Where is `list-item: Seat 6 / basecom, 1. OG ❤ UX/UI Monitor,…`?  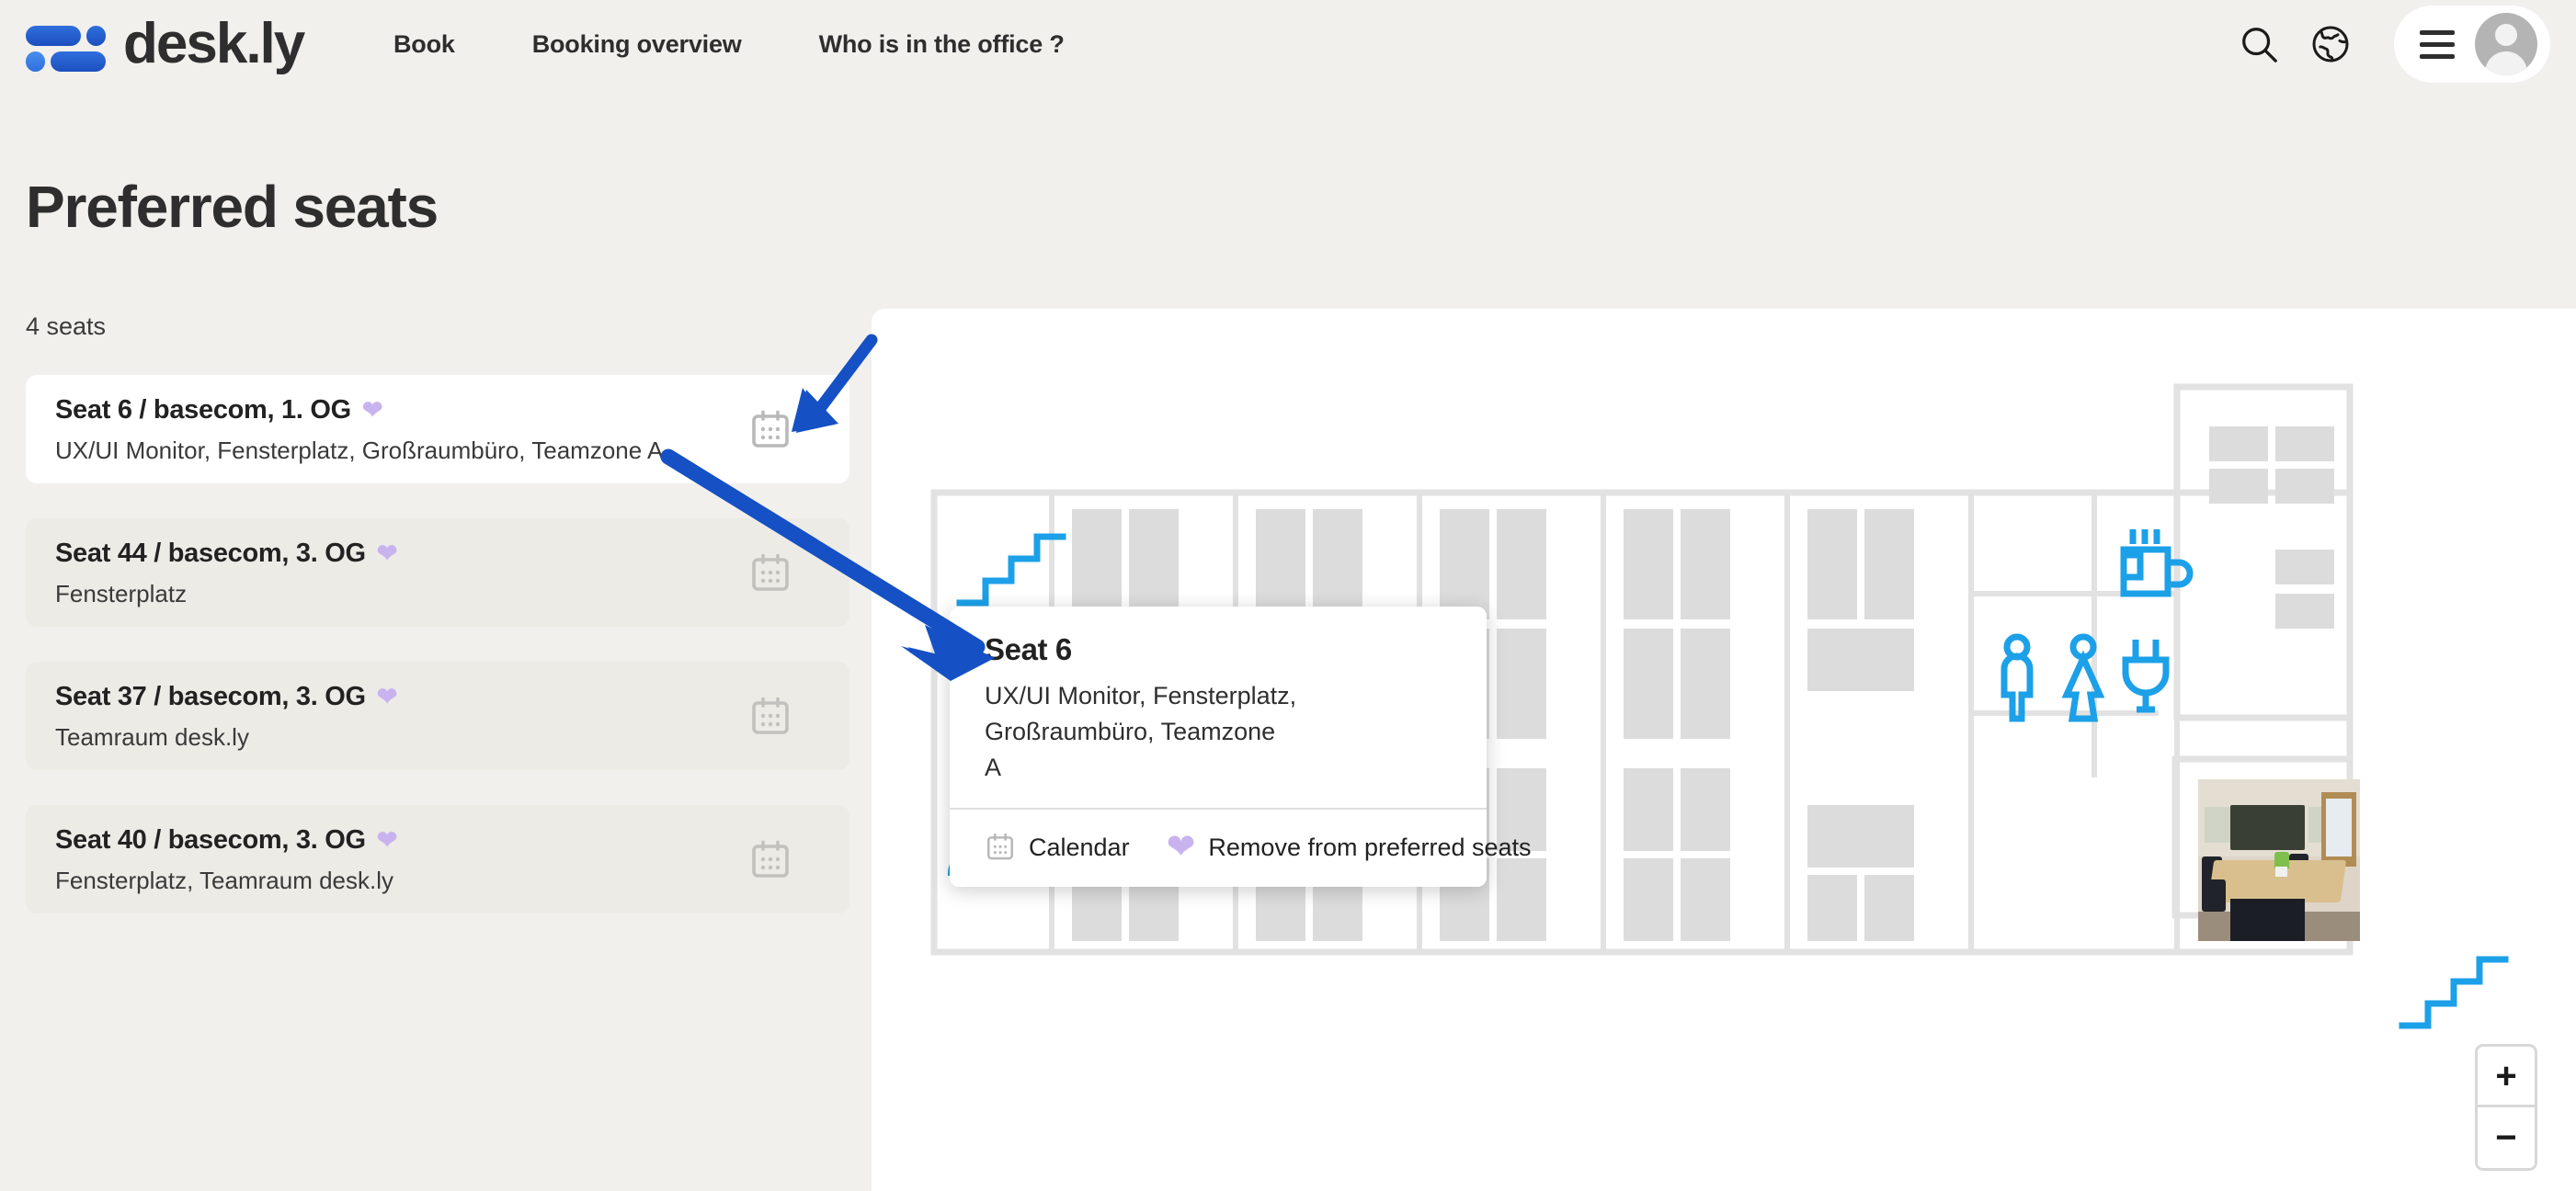
list-item: Seat 6 / basecom, 1. OG ❤ UX/UI Monitor,… is located at coordinates (437, 429).